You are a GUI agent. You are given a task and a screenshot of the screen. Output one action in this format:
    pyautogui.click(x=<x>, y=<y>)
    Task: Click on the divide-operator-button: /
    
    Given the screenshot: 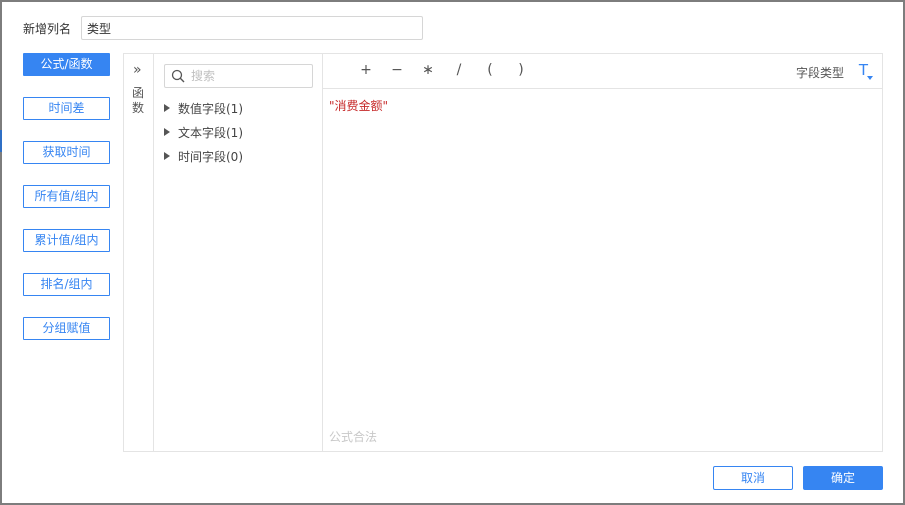 What is the action you would take?
    pyautogui.click(x=459, y=70)
    